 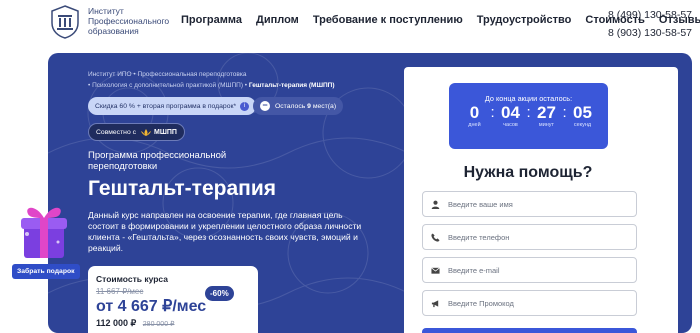 What do you see at coordinates (480, 204) in the screenshot?
I see `name-placeholder: Введите ваше имя` at bounding box center [480, 204].